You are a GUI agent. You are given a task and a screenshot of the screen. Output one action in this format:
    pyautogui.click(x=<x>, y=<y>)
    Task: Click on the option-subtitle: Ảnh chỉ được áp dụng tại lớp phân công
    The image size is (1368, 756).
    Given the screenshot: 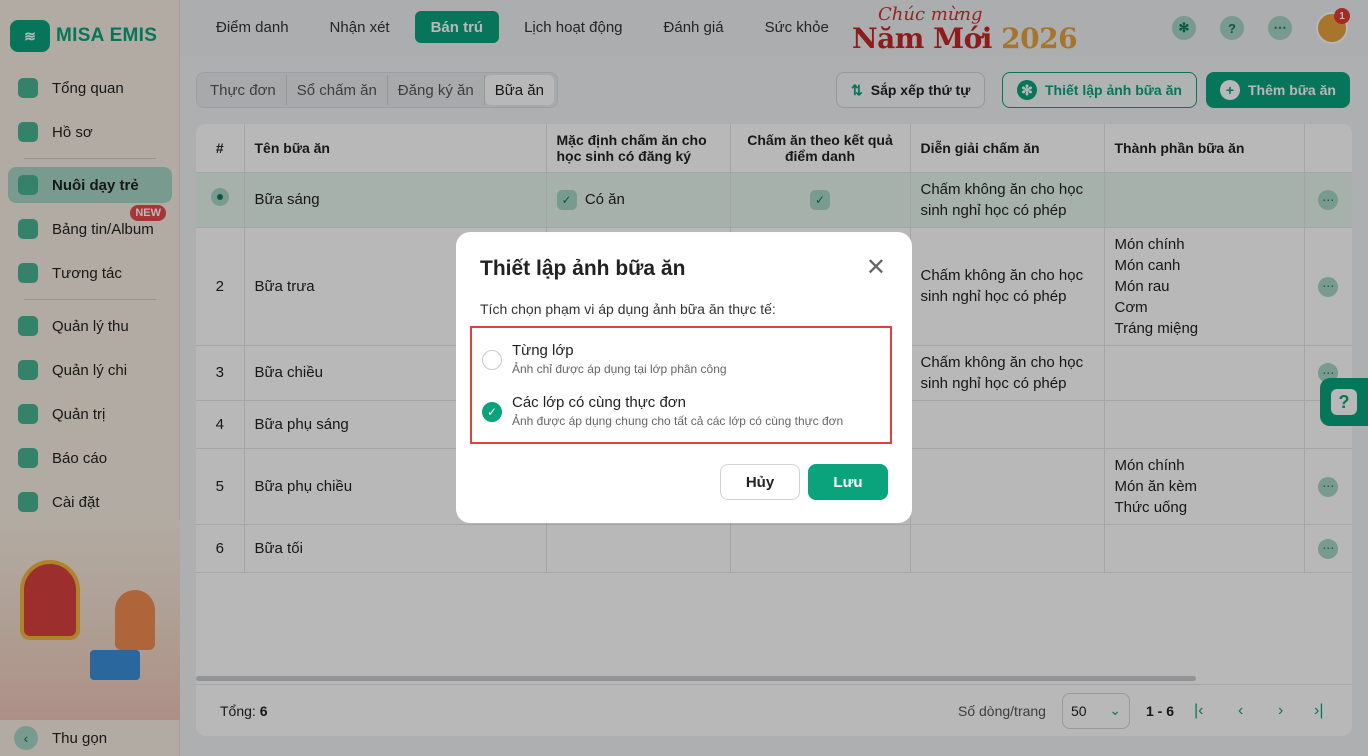 What is the action you would take?
    pyautogui.click(x=619, y=369)
    